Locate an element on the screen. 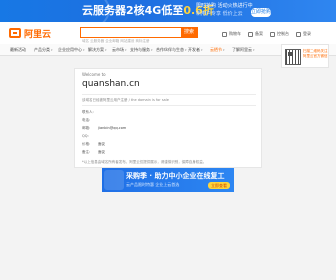 The width and height of the screenshot is (336, 280). info-label: 电话: is located at coordinates (86, 120).